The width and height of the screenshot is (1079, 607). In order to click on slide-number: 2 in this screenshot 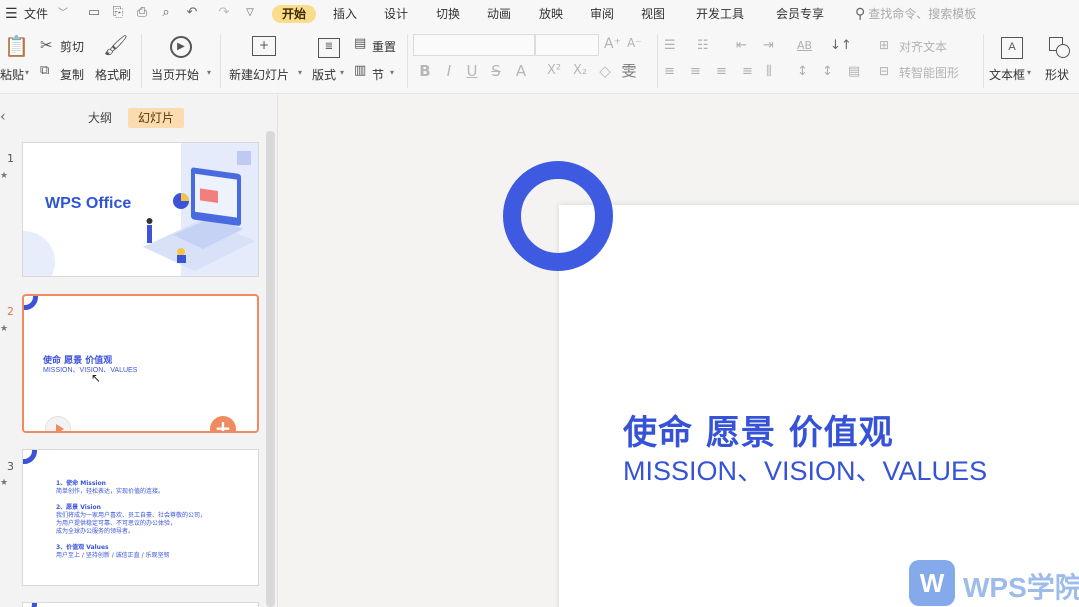, I will do `click(10, 311)`.